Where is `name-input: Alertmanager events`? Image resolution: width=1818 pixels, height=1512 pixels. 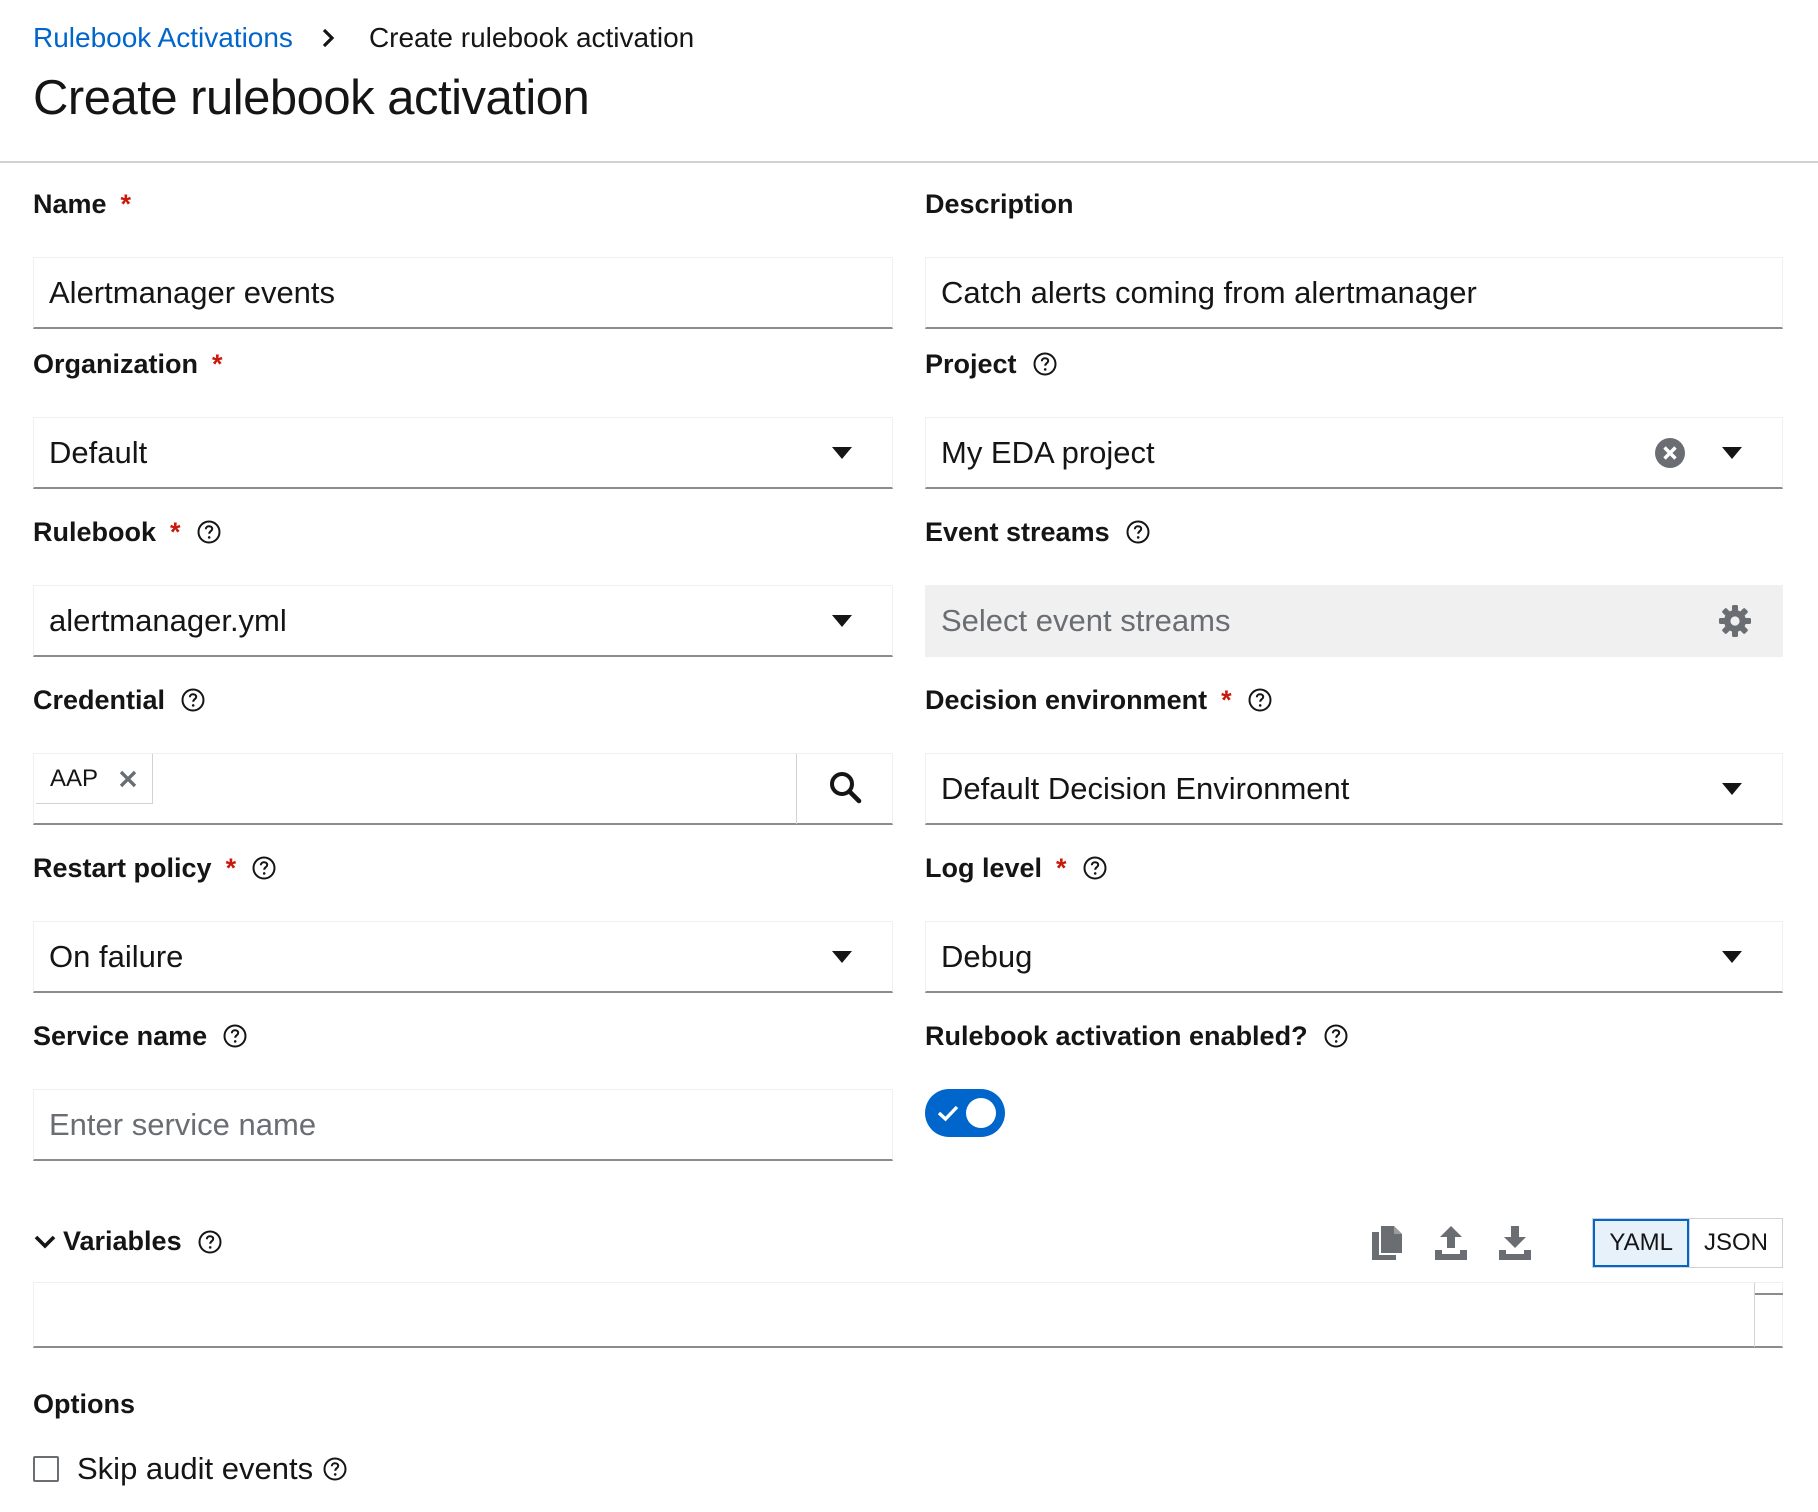
name-input: Alertmanager events is located at coordinates (463, 293).